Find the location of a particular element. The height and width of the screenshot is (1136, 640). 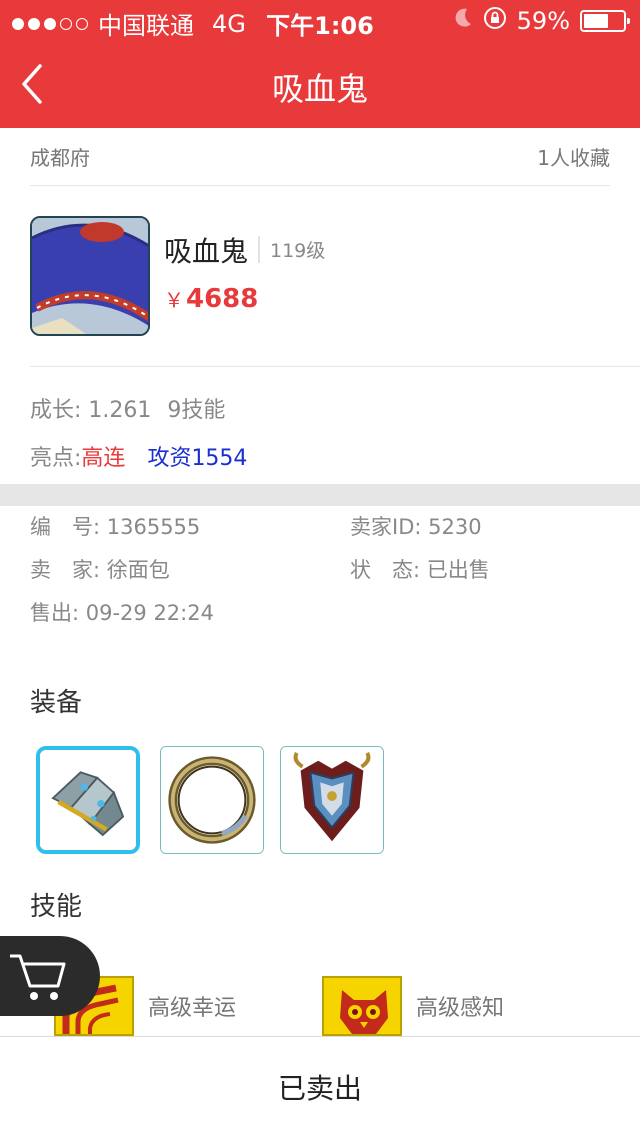

server-label: 成都府 is located at coordinates (60, 158).